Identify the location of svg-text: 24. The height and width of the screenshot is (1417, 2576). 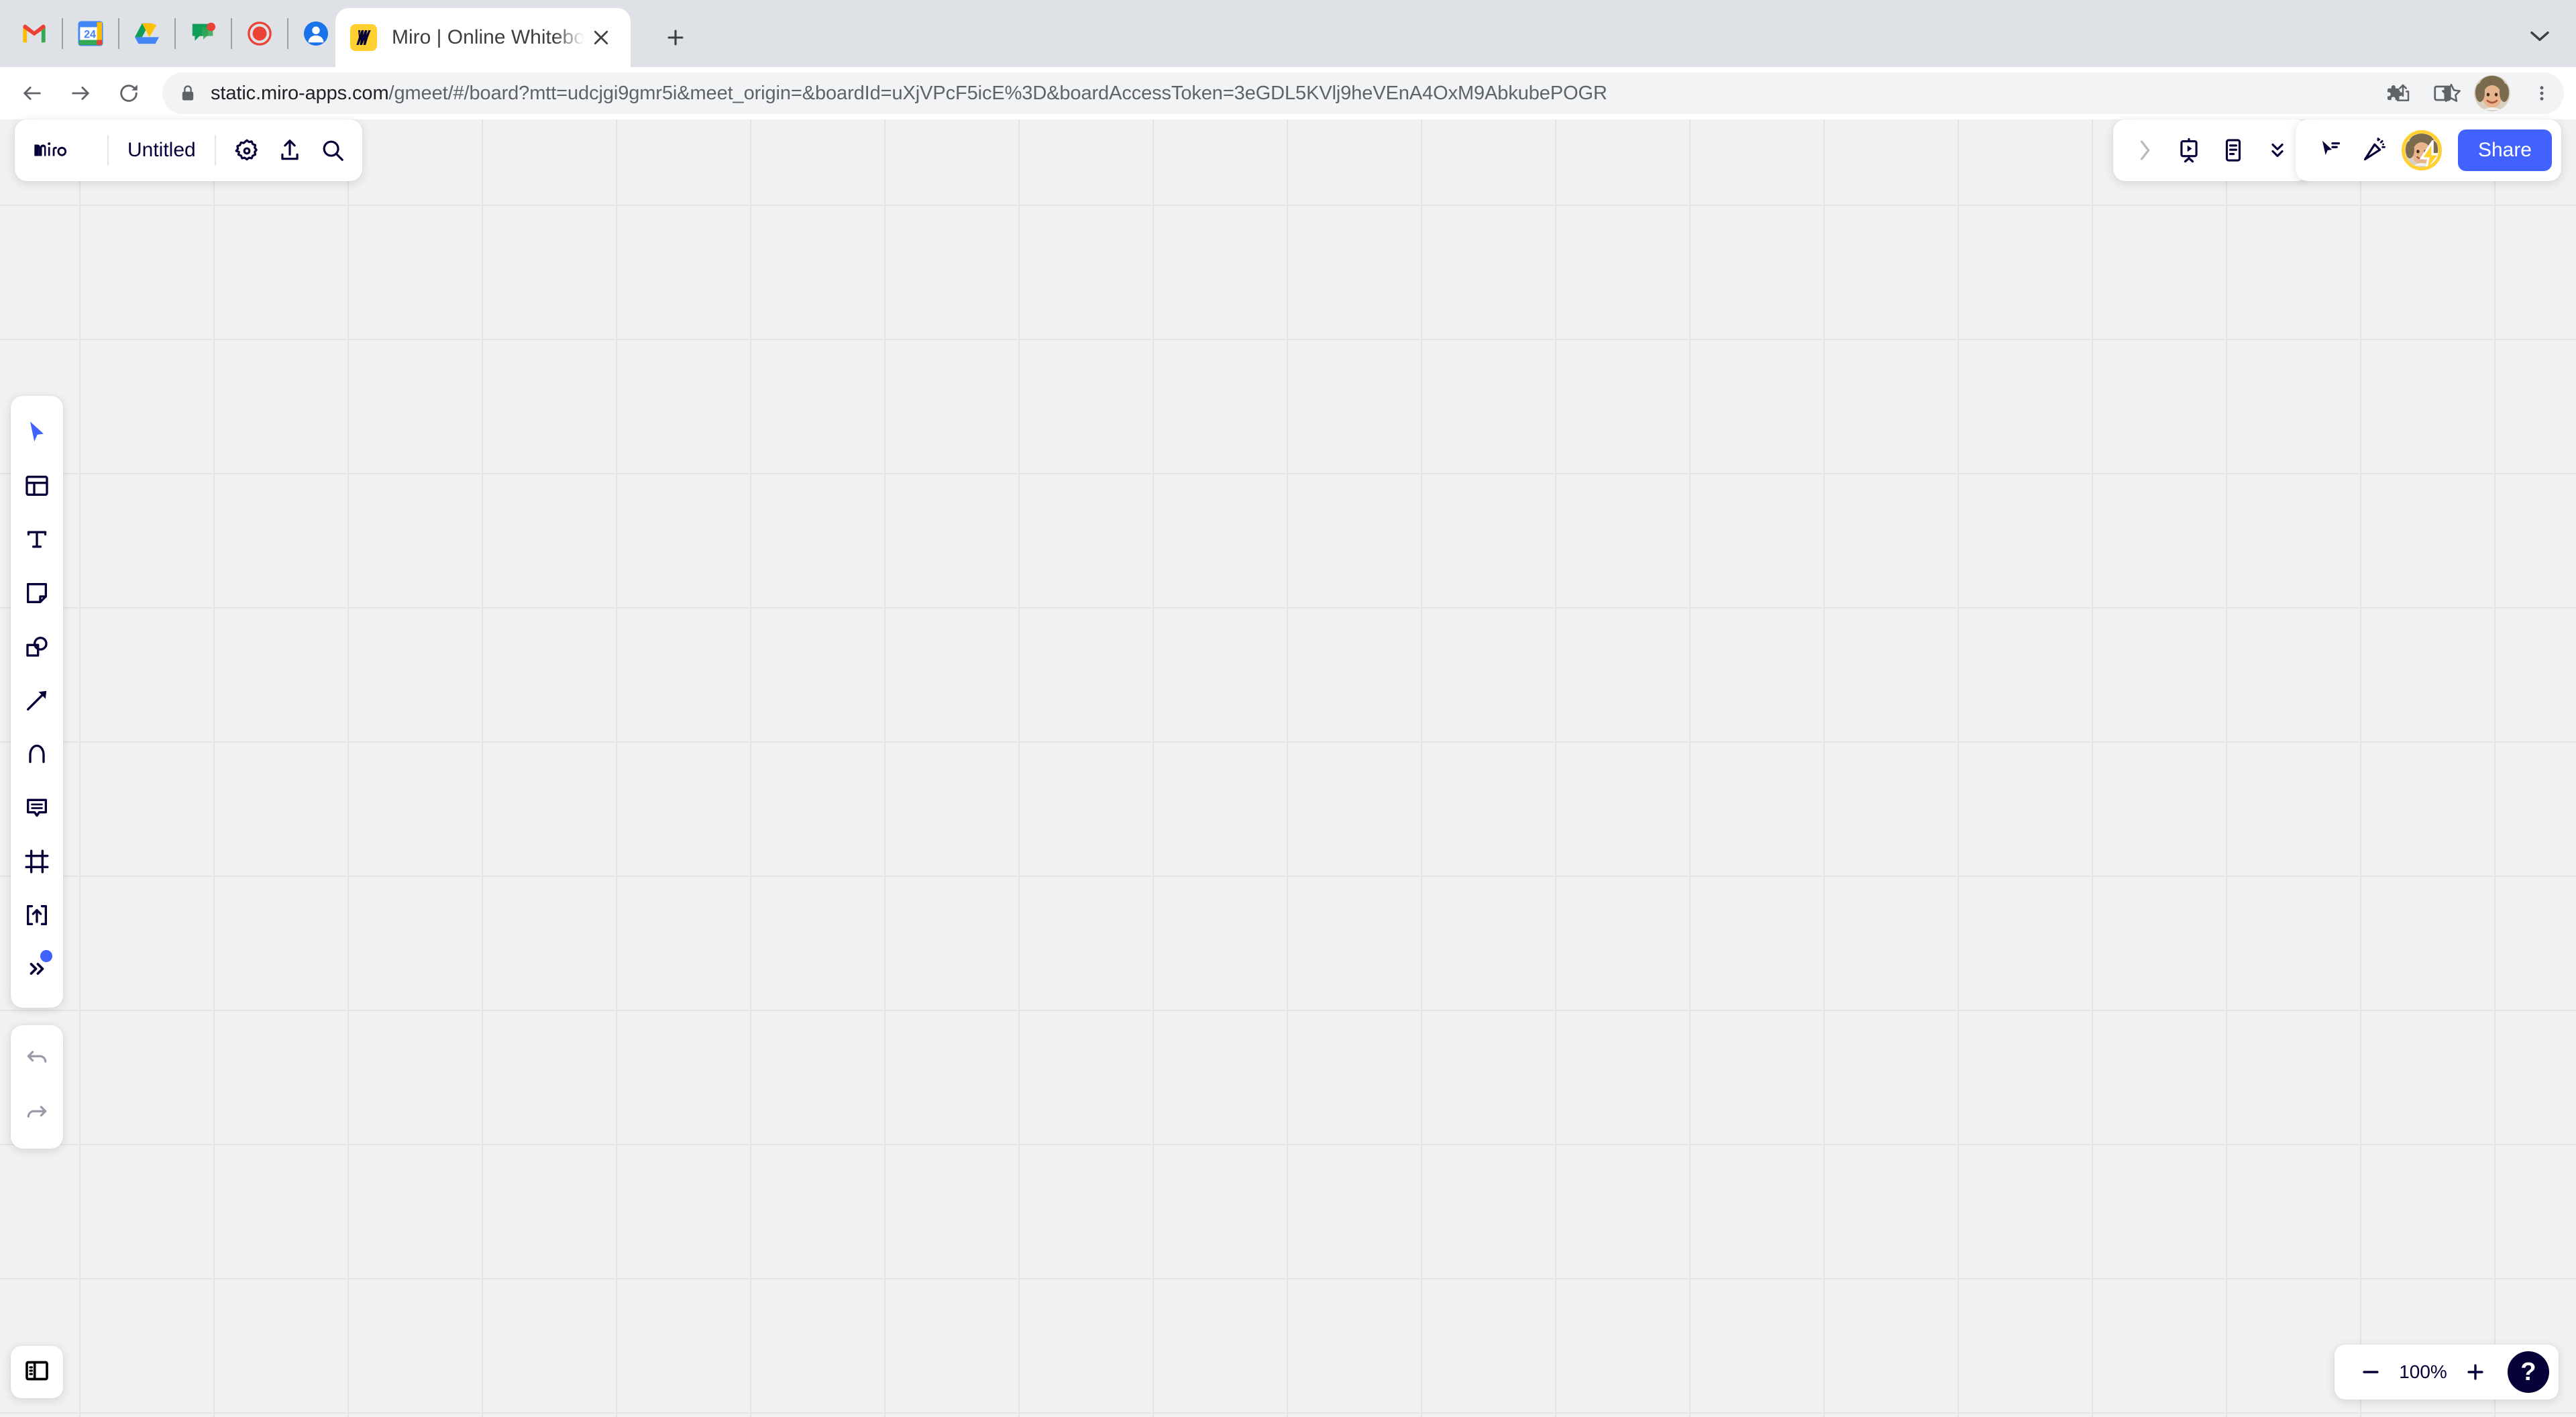
(90, 35).